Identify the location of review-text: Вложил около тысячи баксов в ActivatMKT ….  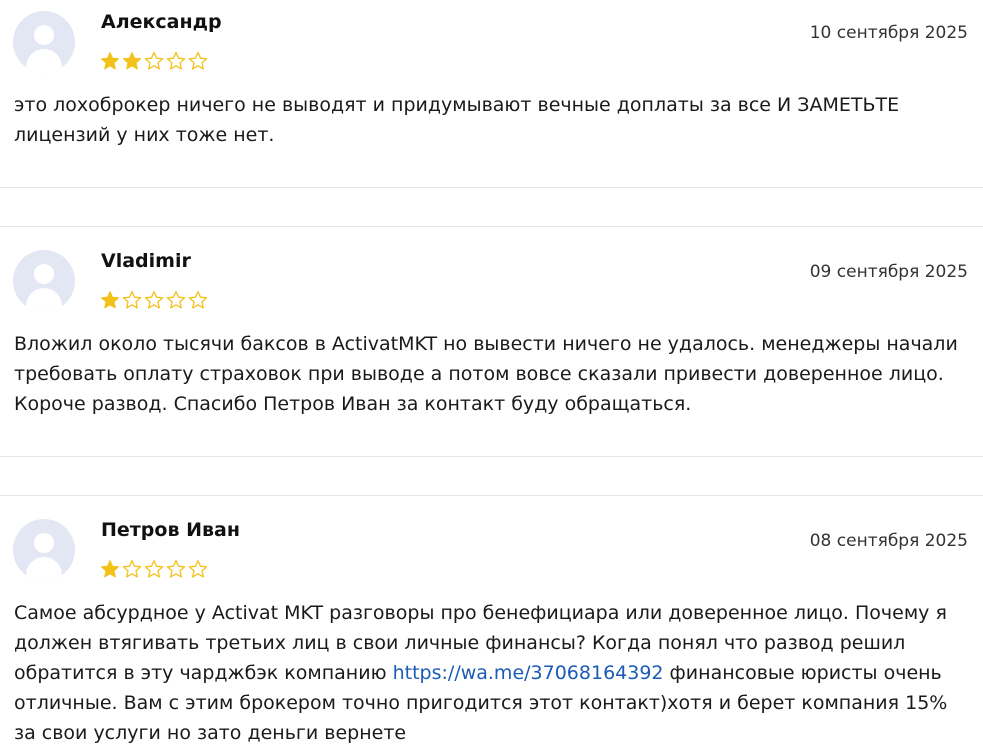
(491, 374).